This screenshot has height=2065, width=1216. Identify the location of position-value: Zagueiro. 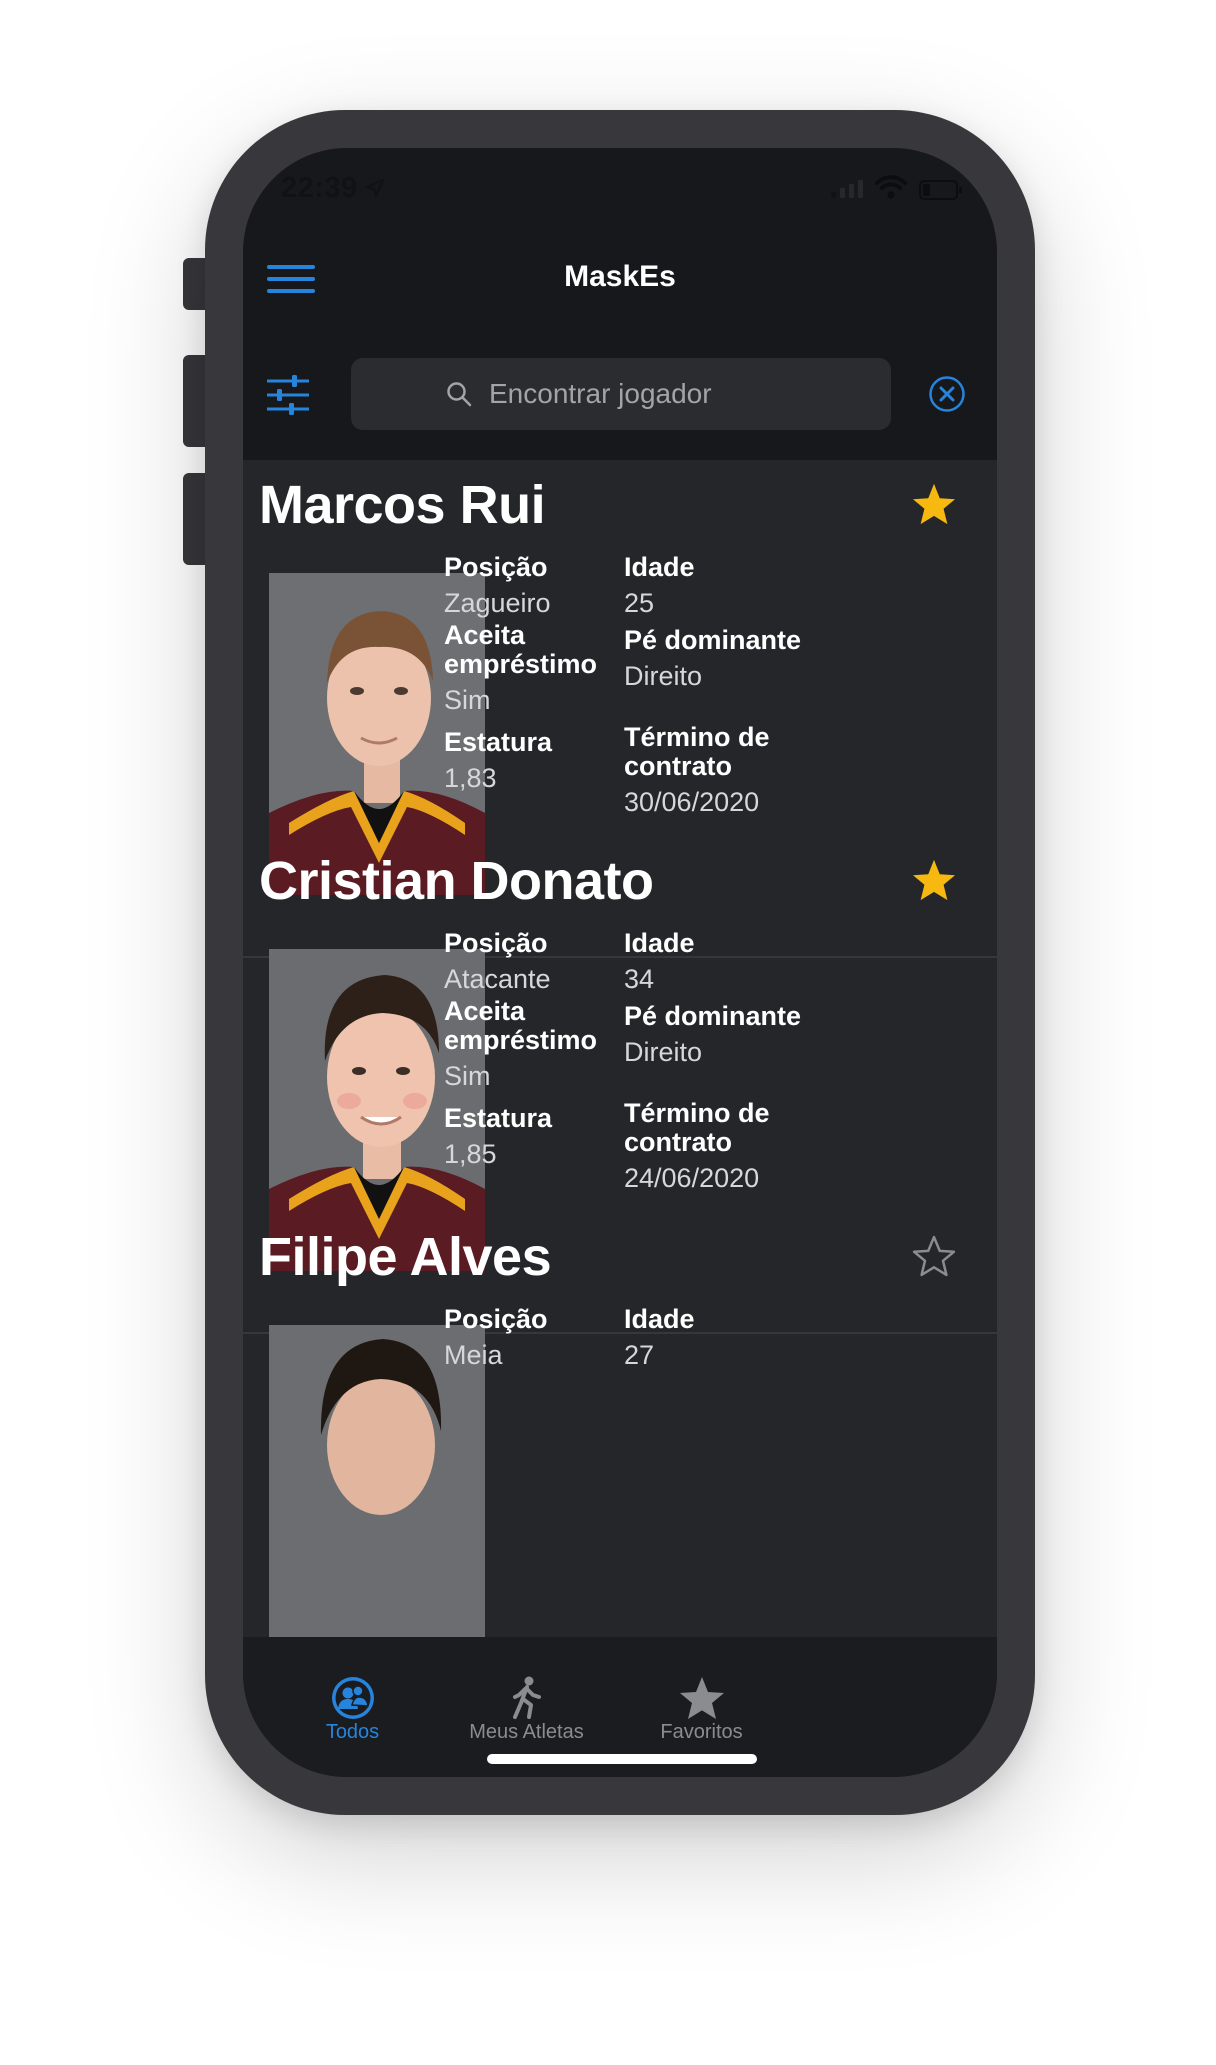
(497, 603).